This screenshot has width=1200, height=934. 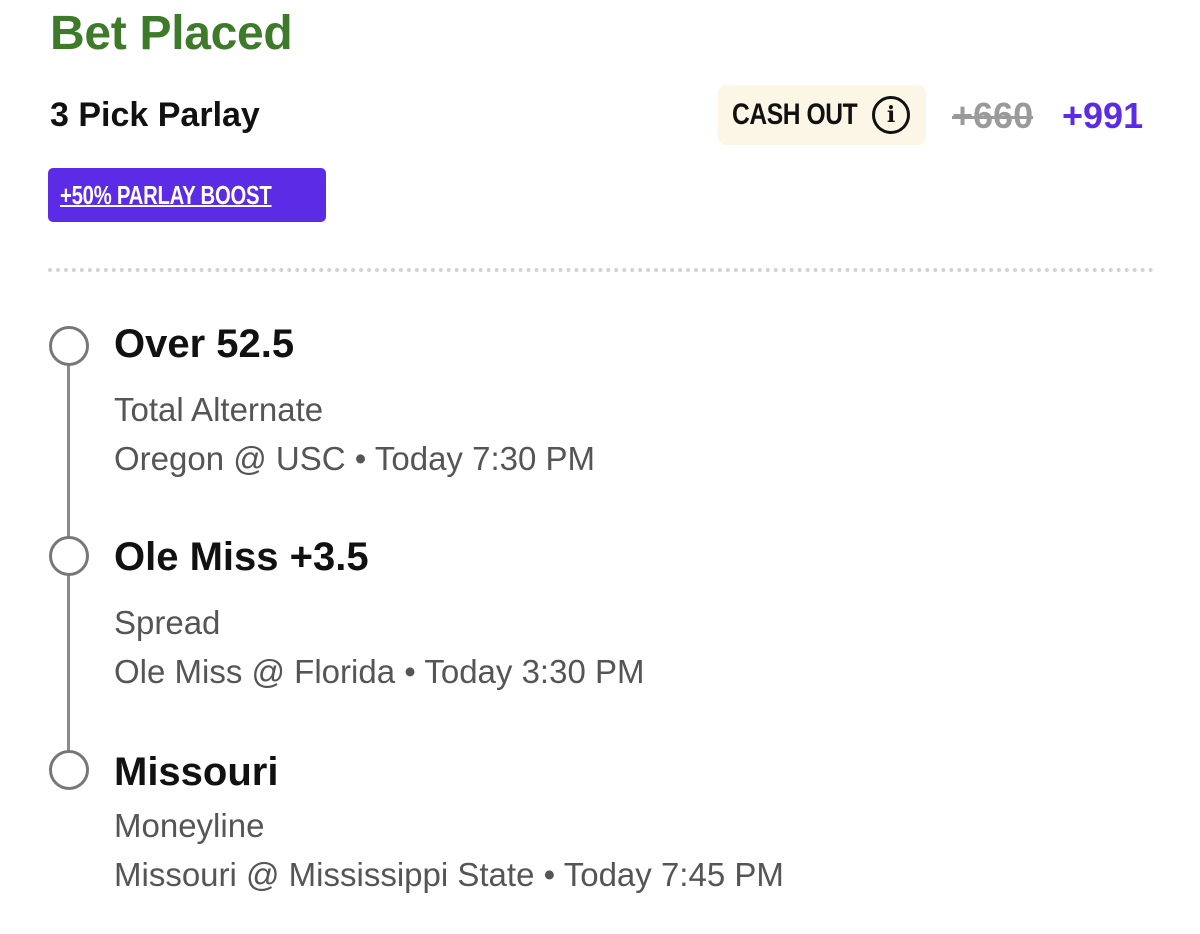 I want to click on pick-market: Moneyline, so click(x=189, y=825).